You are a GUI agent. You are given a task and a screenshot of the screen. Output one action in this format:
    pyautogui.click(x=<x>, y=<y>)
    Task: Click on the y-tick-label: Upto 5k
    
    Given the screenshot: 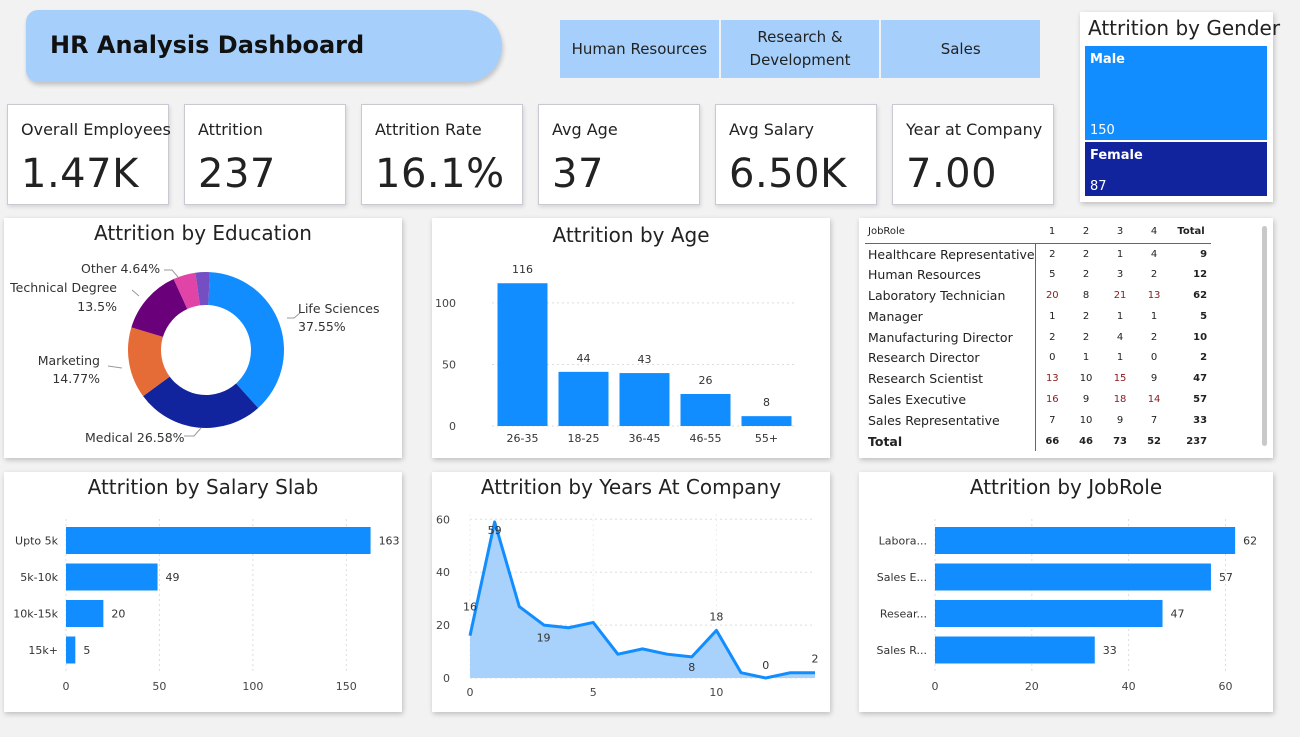 What is the action you would take?
    pyautogui.click(x=37, y=541)
    